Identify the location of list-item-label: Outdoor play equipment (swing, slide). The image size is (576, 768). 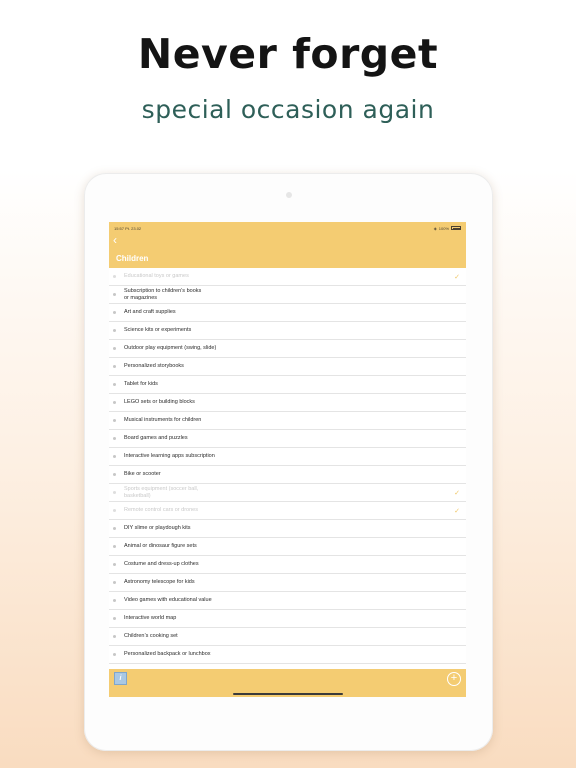
(170, 348).